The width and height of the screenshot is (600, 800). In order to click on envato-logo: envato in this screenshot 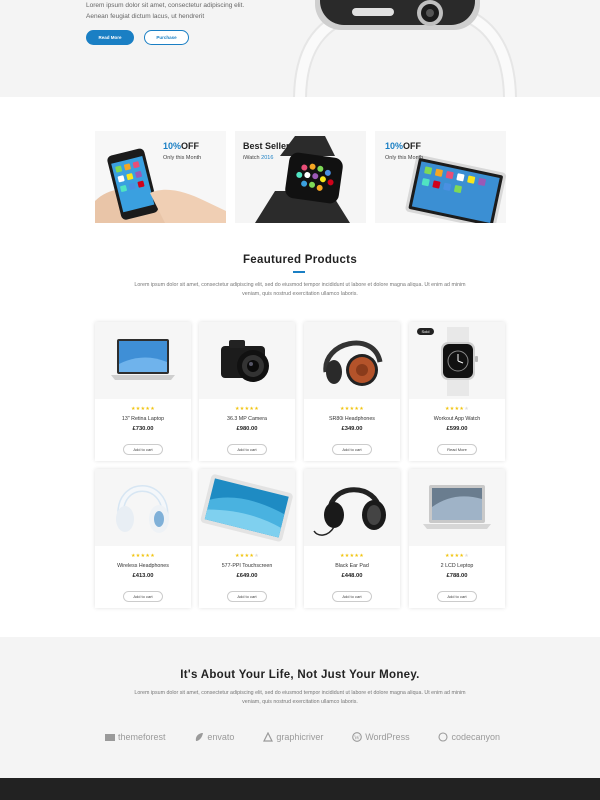, I will do `click(214, 737)`.